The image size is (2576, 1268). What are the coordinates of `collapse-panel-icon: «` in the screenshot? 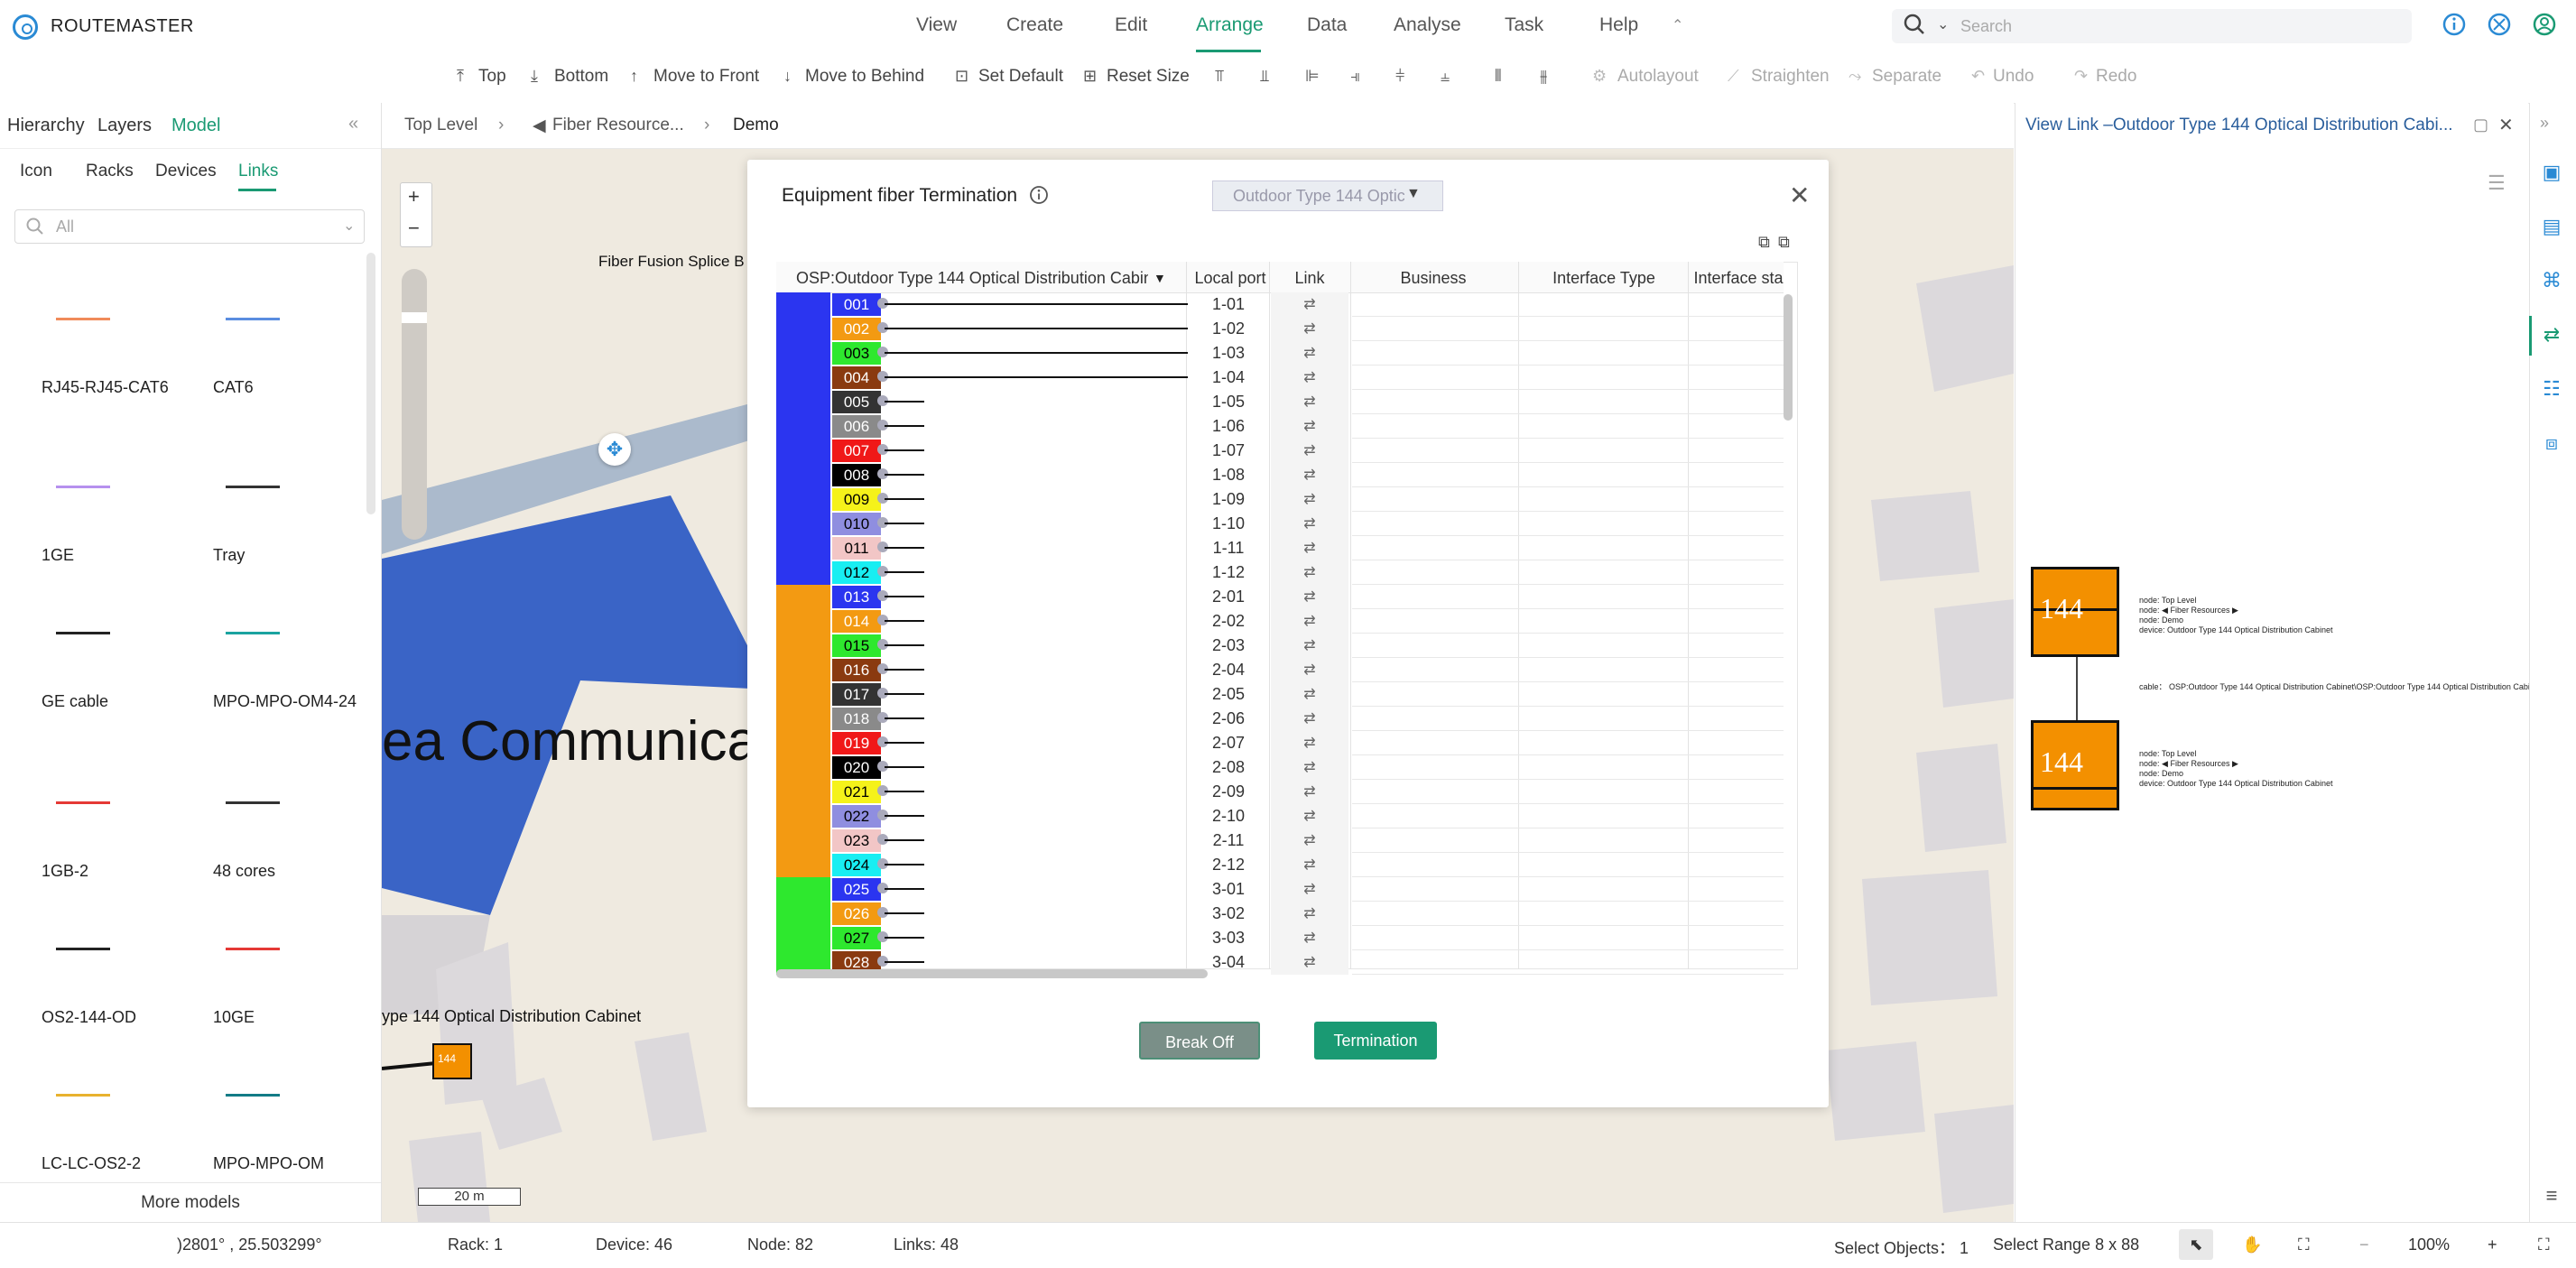 It's located at (353, 124).